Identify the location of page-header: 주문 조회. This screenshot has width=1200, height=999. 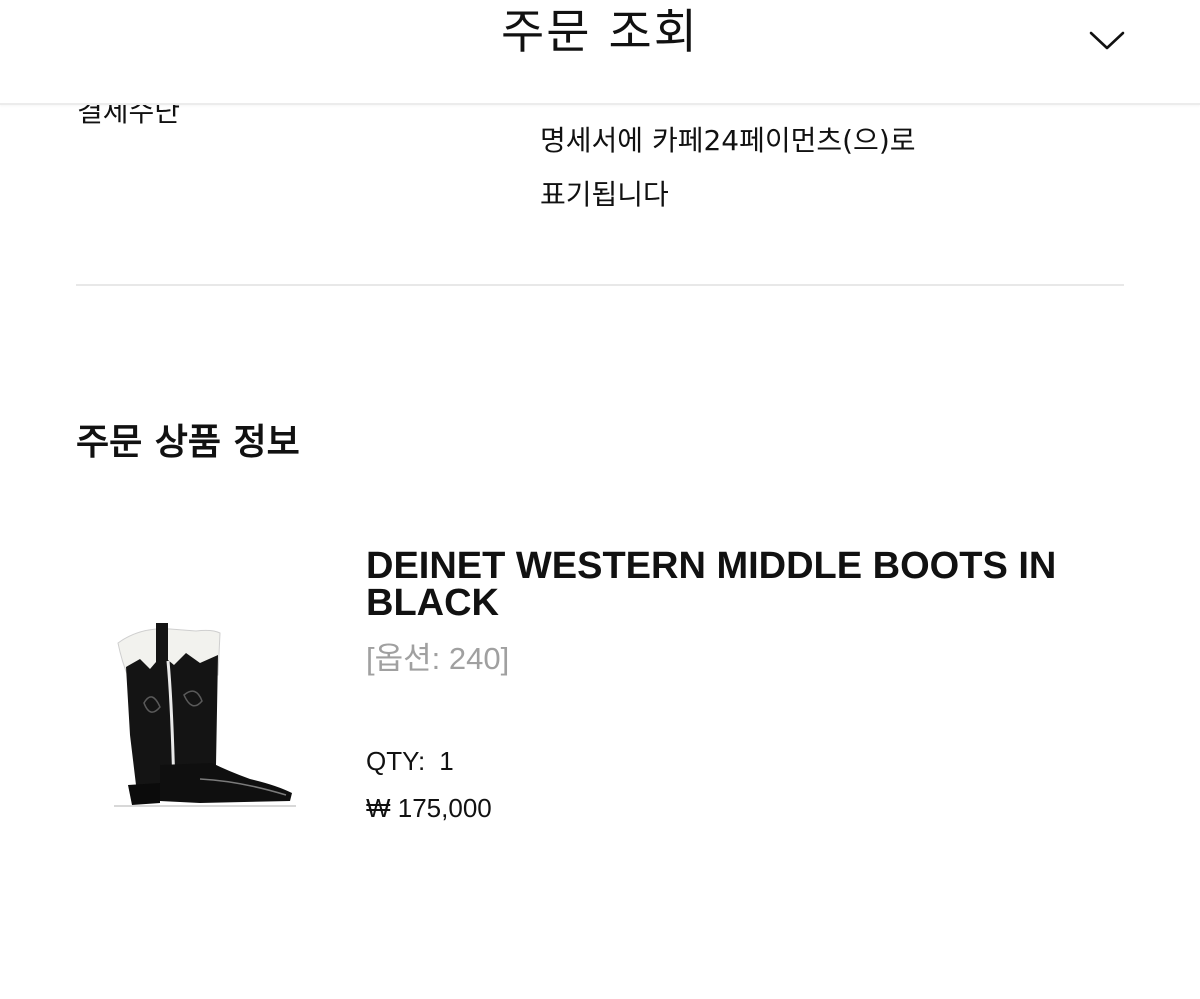
(600, 52).